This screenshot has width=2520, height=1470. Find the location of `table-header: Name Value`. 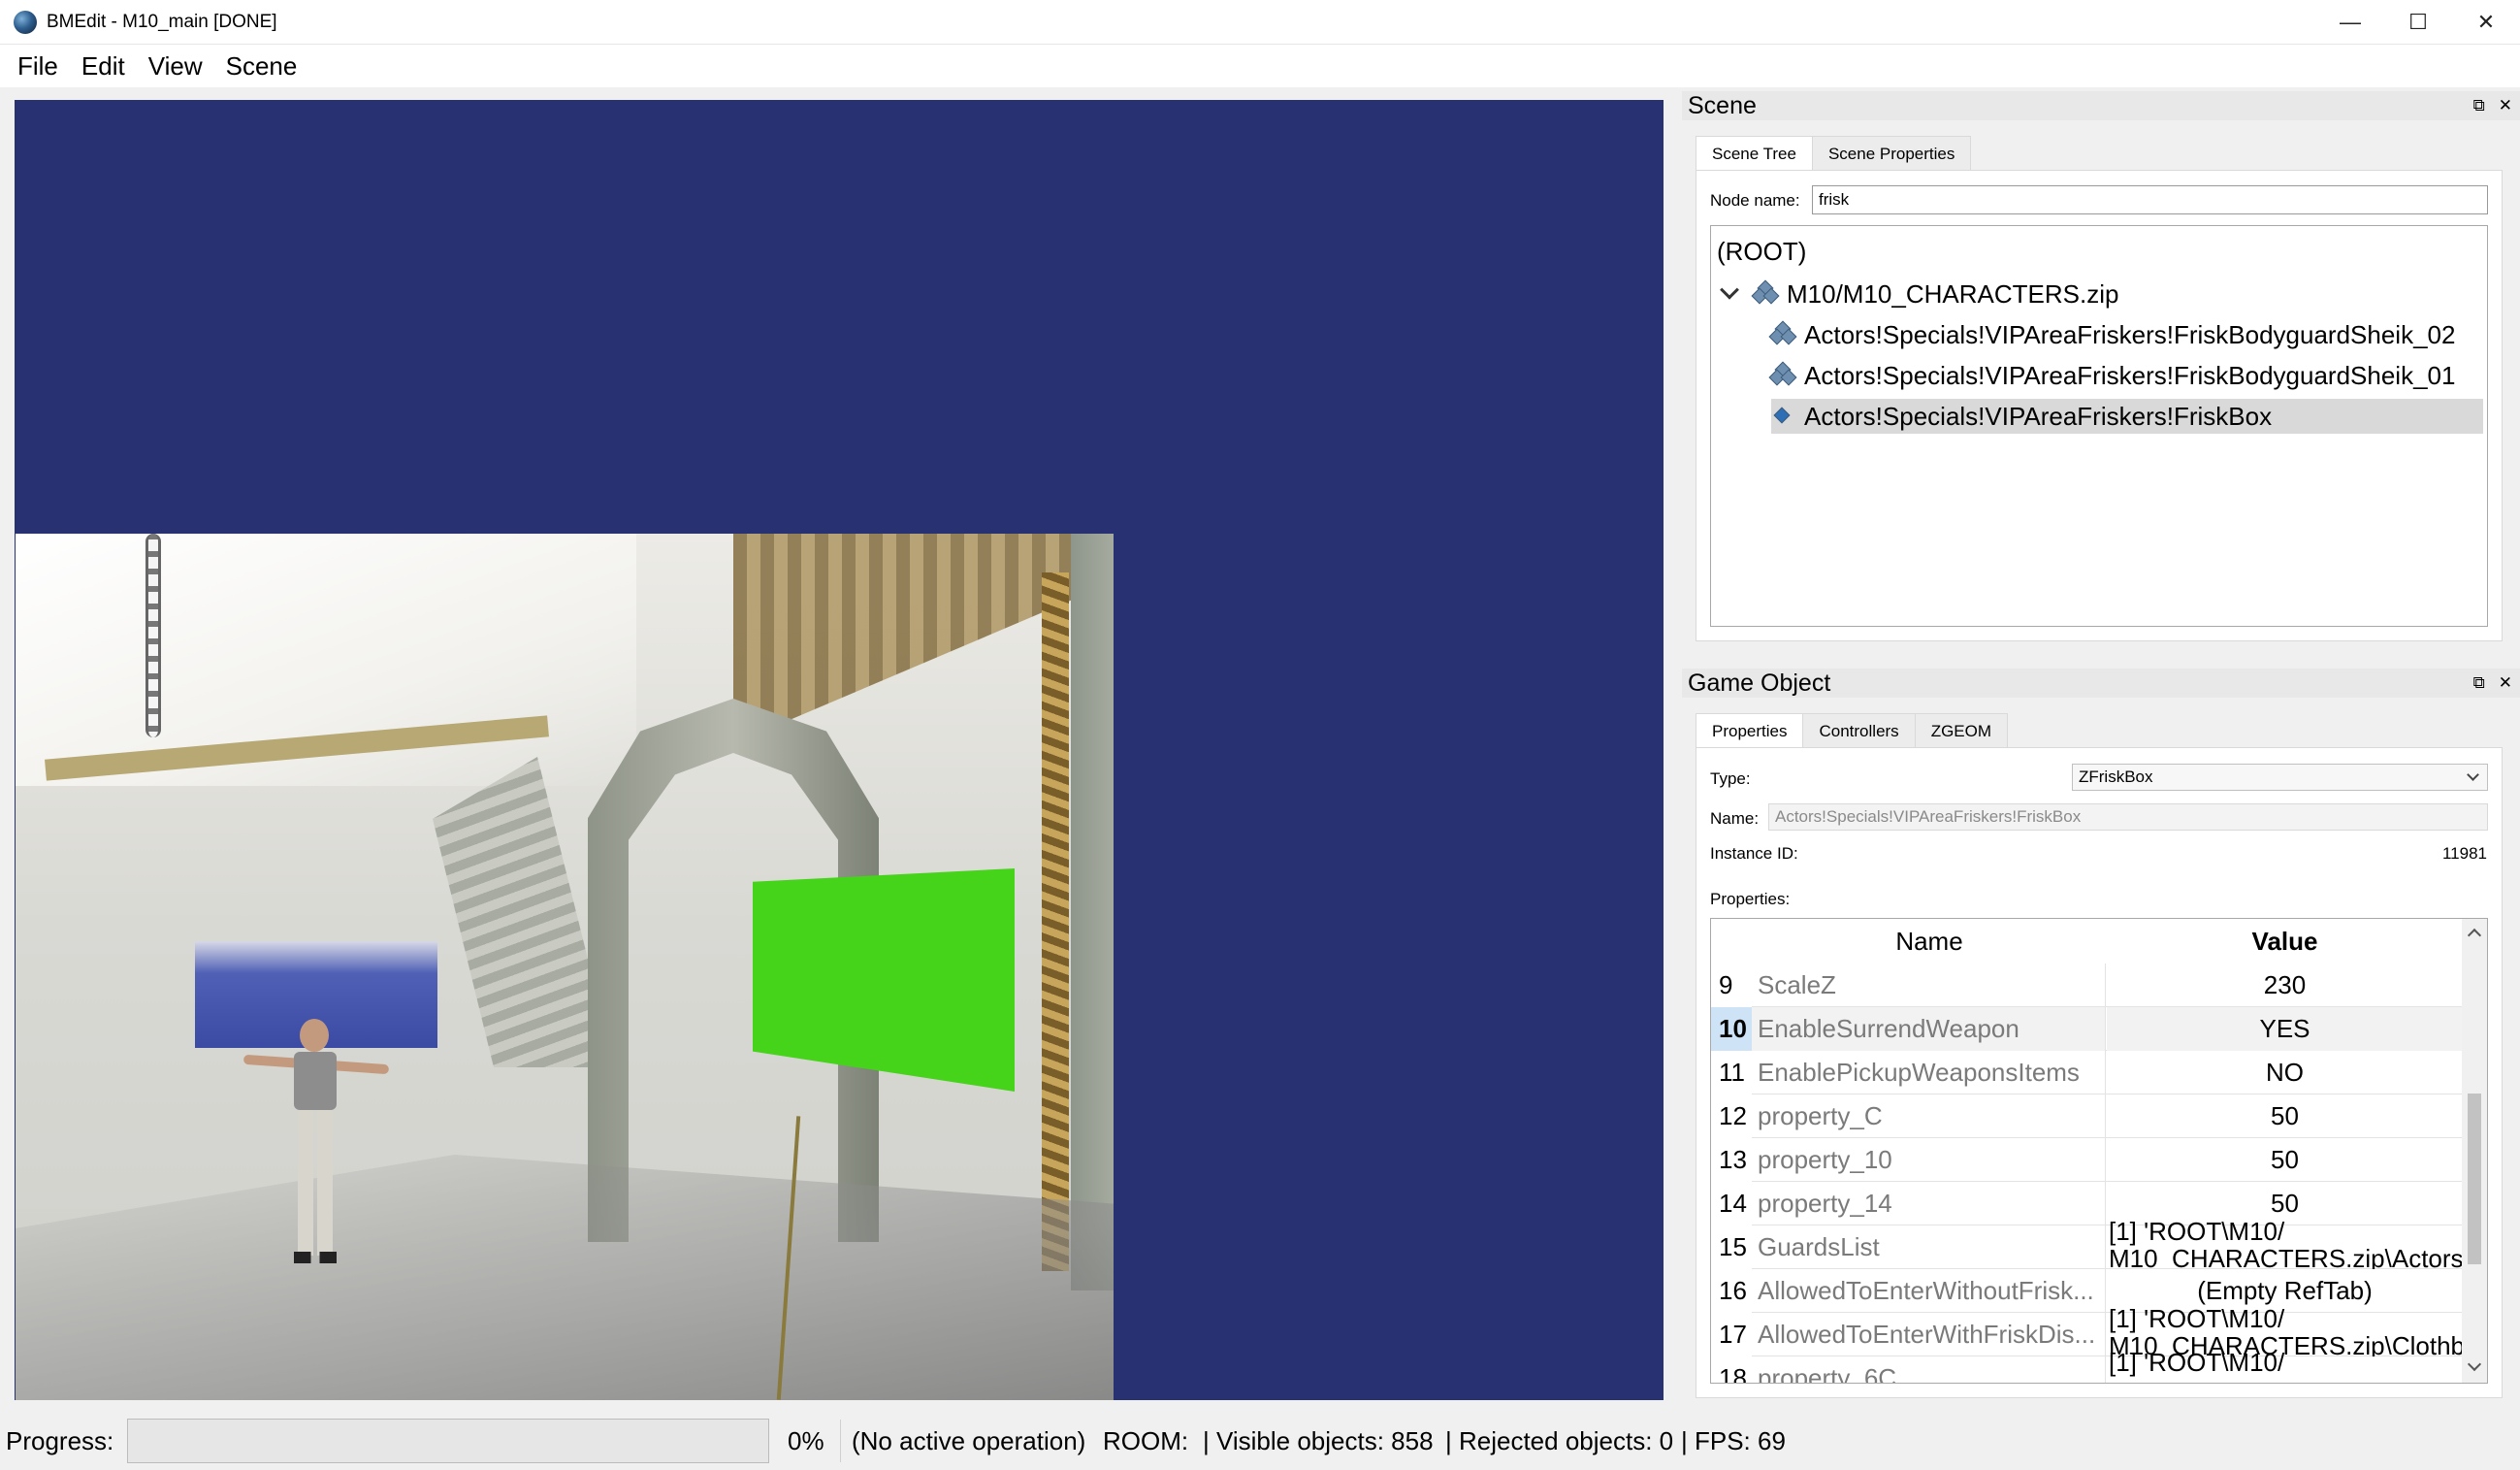

table-header: Name Value is located at coordinates (2087, 941).